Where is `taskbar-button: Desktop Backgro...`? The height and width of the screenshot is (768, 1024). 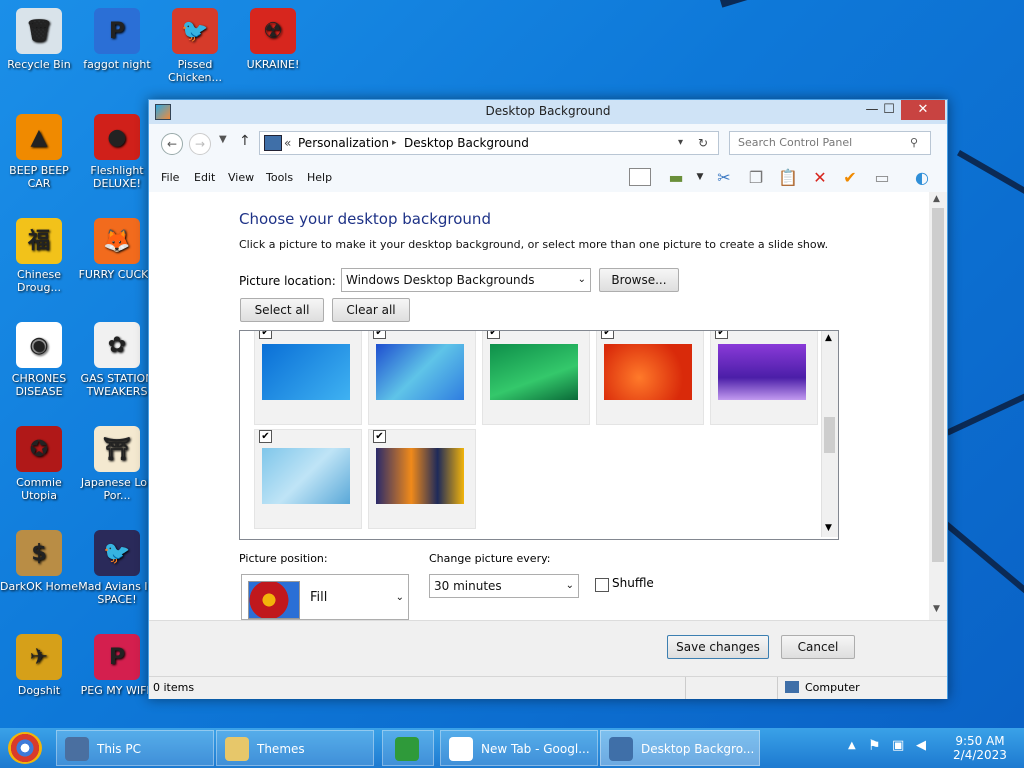
taskbar-button: Desktop Backgro... is located at coordinates (680, 748).